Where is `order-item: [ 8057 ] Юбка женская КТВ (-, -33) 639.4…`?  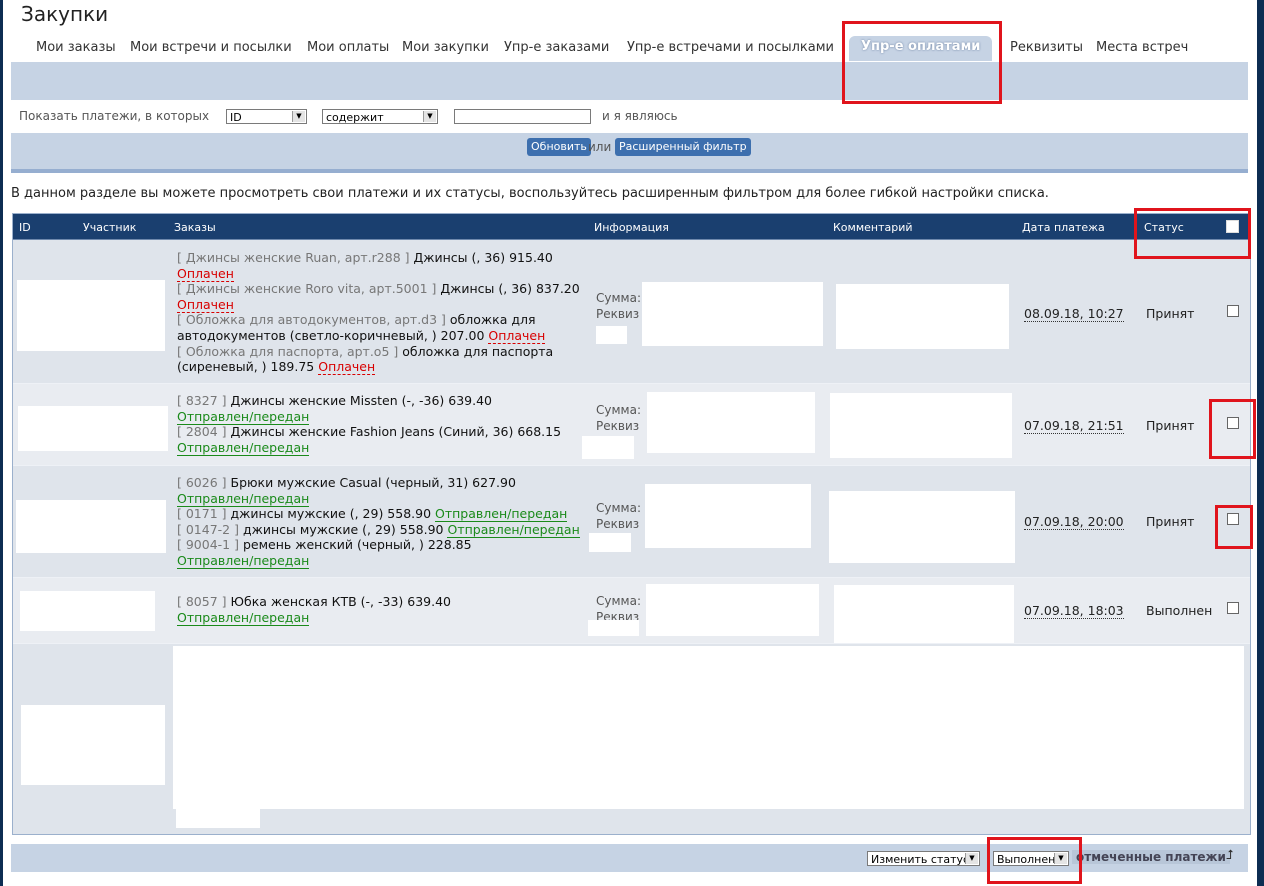 order-item: [ 8057 ] Юбка женская КТВ (-, -33) 639.4… is located at coordinates (314, 601).